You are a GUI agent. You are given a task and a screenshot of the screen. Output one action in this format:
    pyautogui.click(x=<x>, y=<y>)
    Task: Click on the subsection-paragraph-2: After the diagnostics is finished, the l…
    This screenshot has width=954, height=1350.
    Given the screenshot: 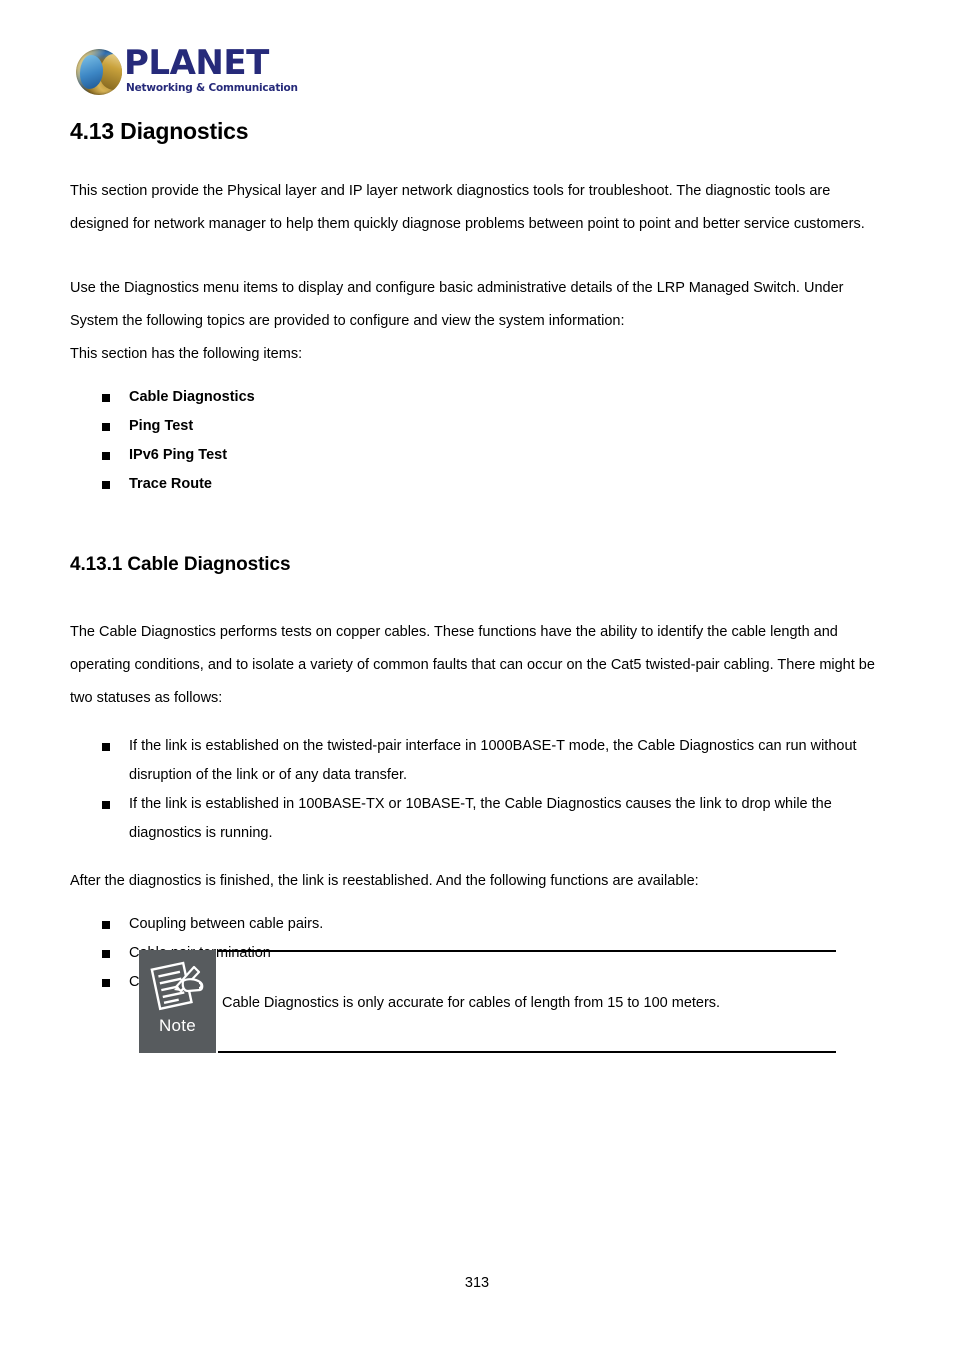 What is the action you would take?
    pyautogui.click(x=384, y=881)
    